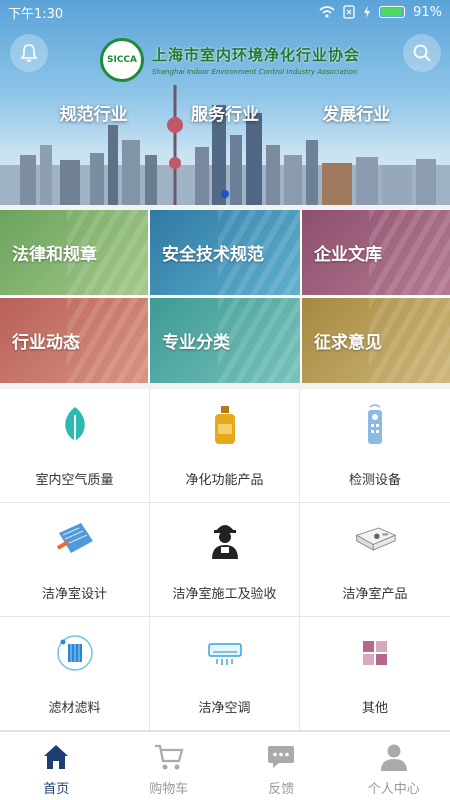 The height and width of the screenshot is (800, 450). I want to click on grid-icon, so click(375, 653).